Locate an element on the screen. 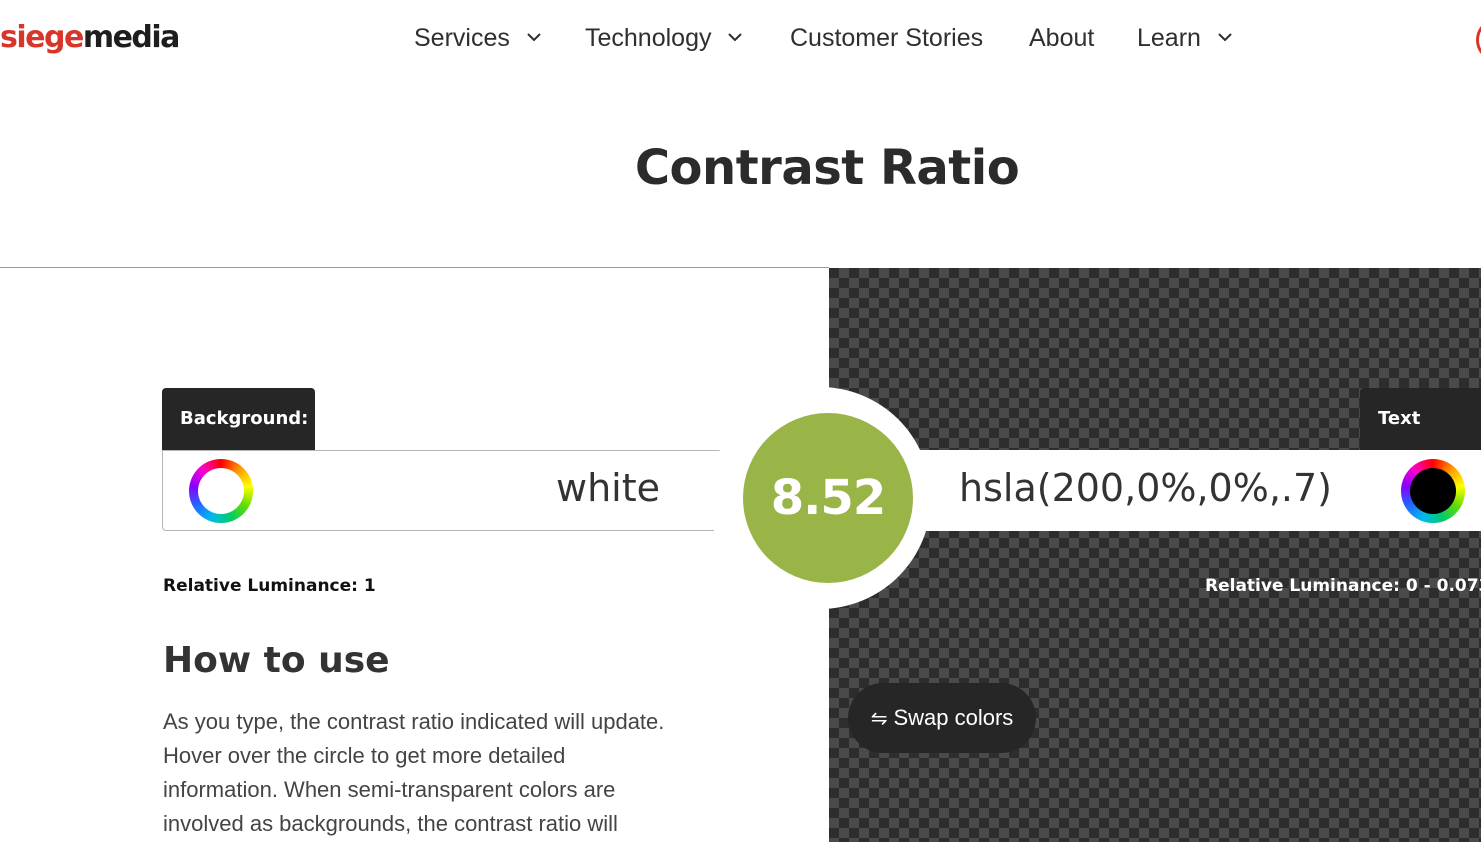  text-luminance-label: Relative Luminance: is located at coordinates (1302, 586).